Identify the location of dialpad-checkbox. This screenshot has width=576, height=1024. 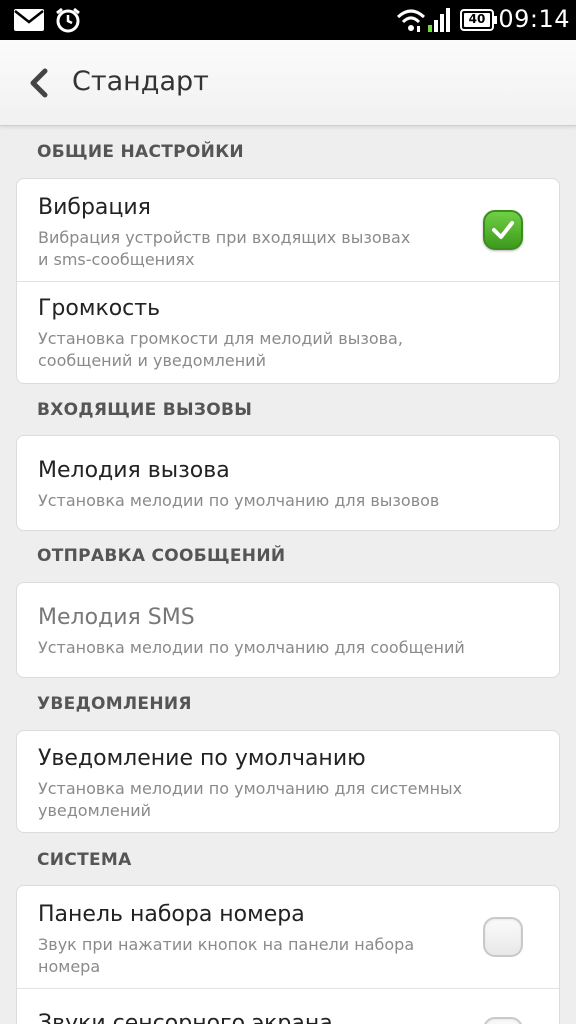
(503, 937).